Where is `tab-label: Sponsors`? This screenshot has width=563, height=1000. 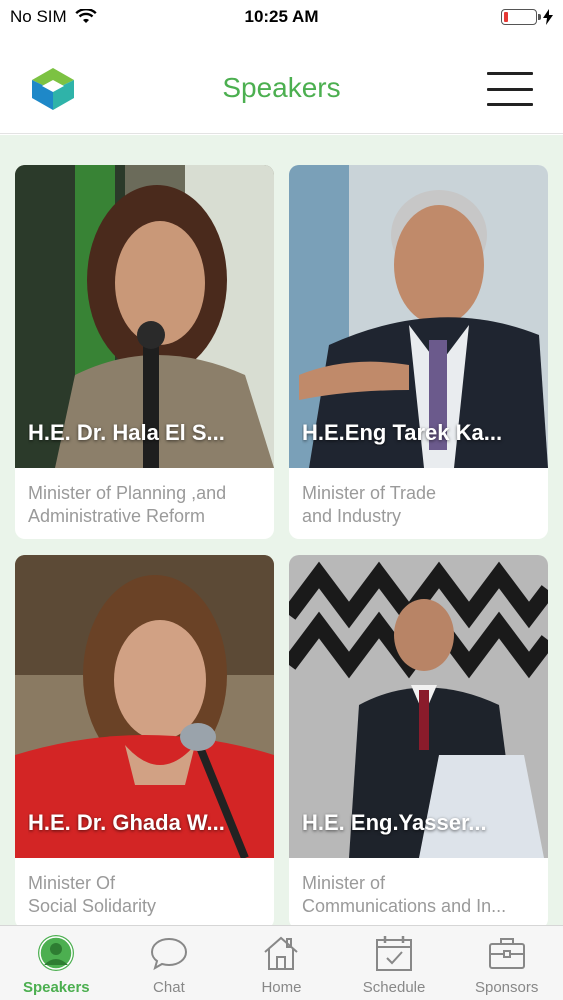 tab-label: Sponsors is located at coordinates (506, 987).